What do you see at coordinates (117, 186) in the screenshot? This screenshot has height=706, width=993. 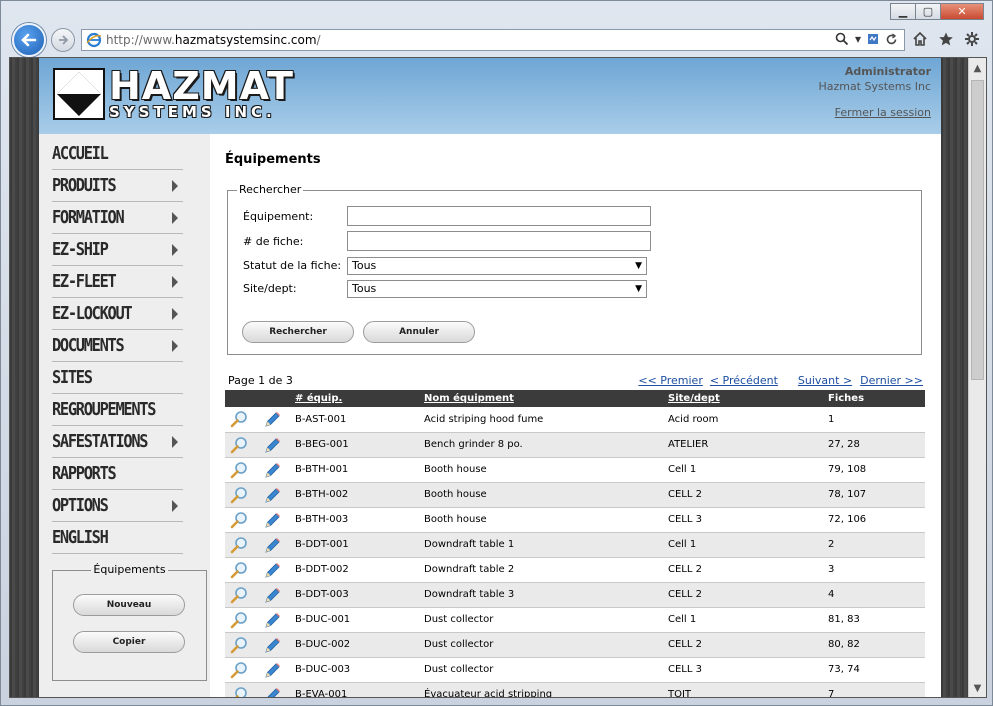 I see `nav-item-produits: PRODUITS` at bounding box center [117, 186].